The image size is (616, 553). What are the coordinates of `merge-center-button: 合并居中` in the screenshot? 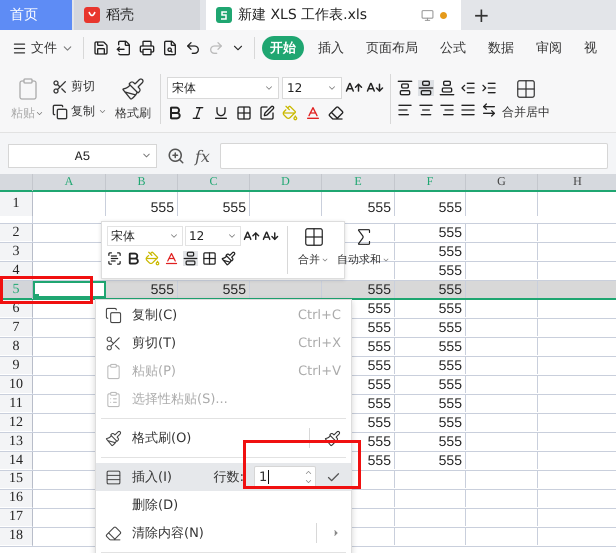 It's located at (526, 99).